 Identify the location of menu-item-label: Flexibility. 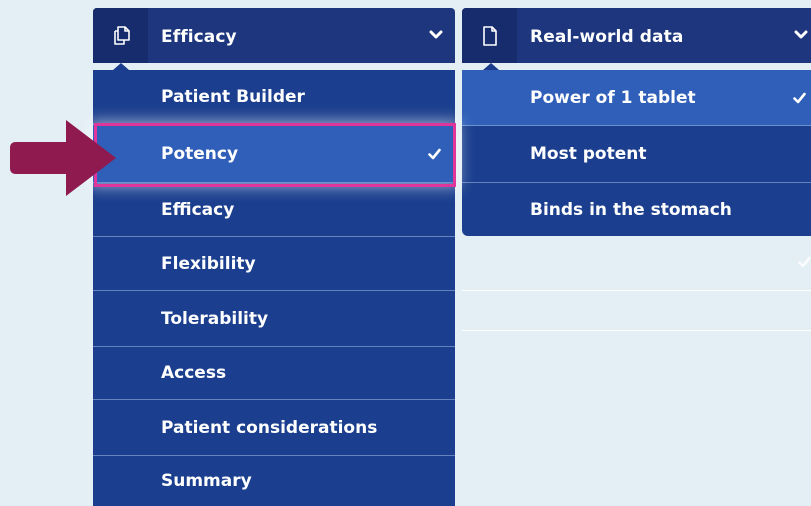
(208, 263).